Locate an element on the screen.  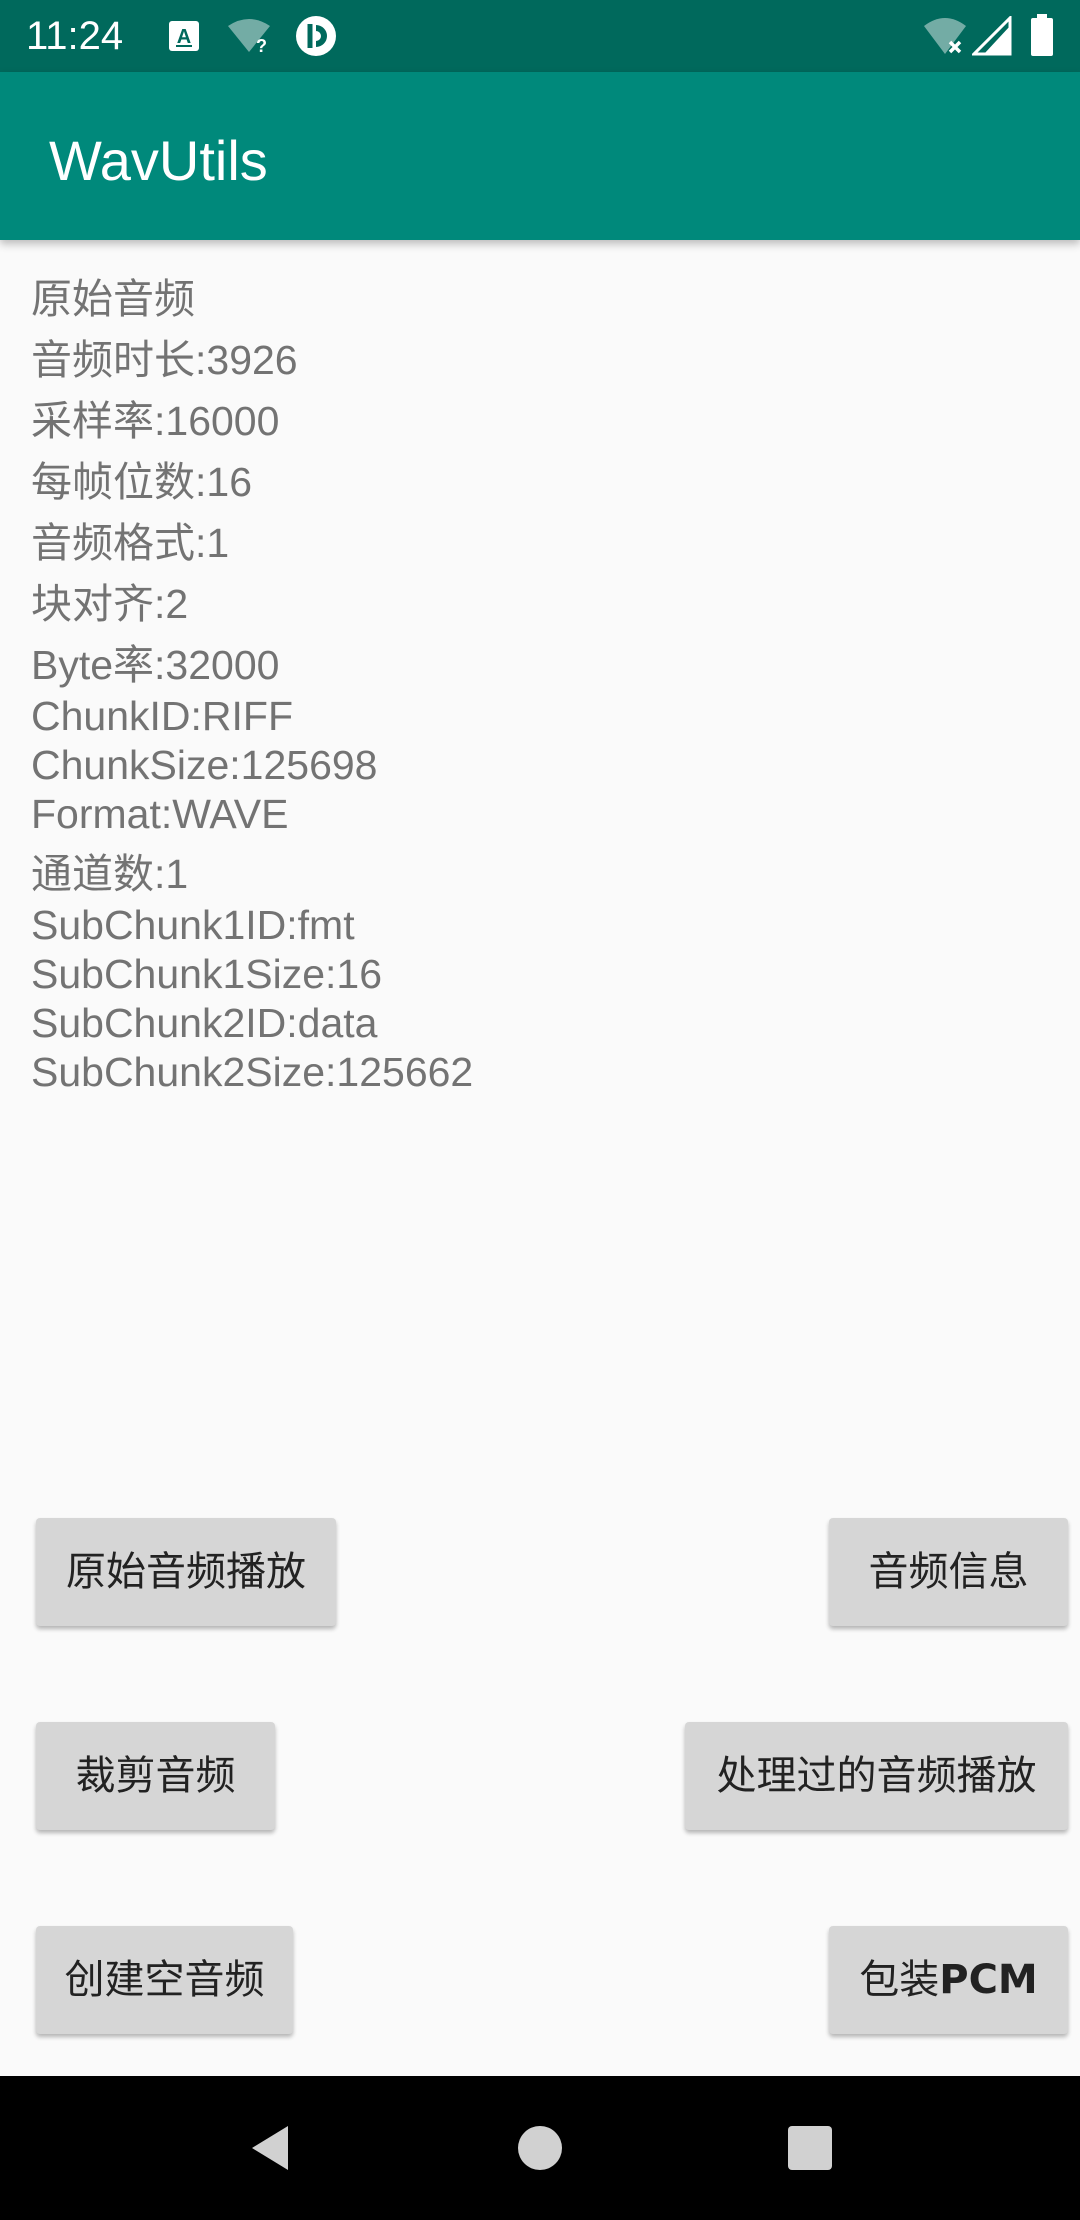
wifi-x-icon is located at coordinates (945, 38).